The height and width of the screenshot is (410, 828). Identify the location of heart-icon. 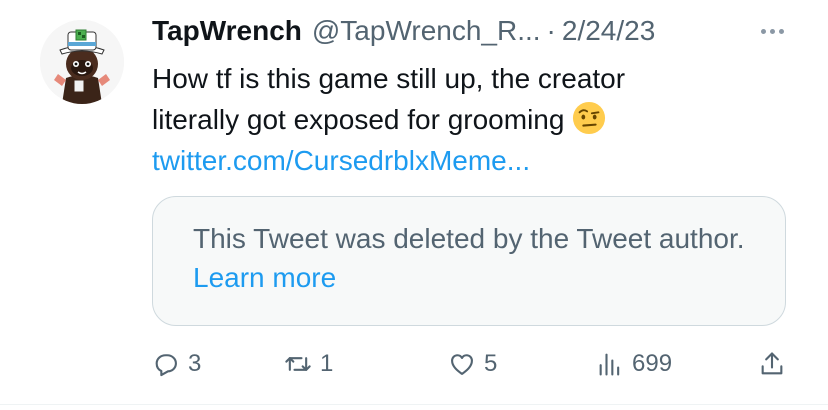
(462, 364).